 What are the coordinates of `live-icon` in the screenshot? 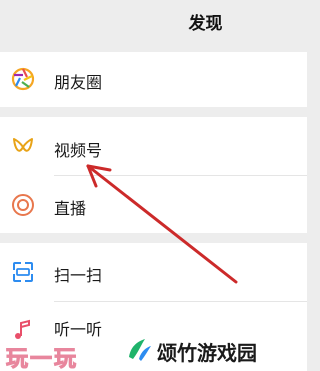 It's located at (23, 205).